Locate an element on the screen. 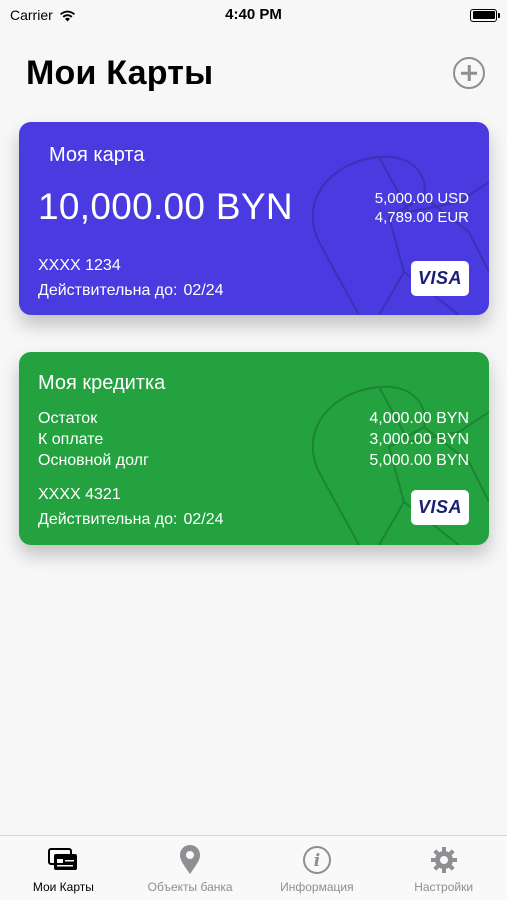 This screenshot has height=900, width=507. status-time: 4:40 PM is located at coordinates (253, 14).